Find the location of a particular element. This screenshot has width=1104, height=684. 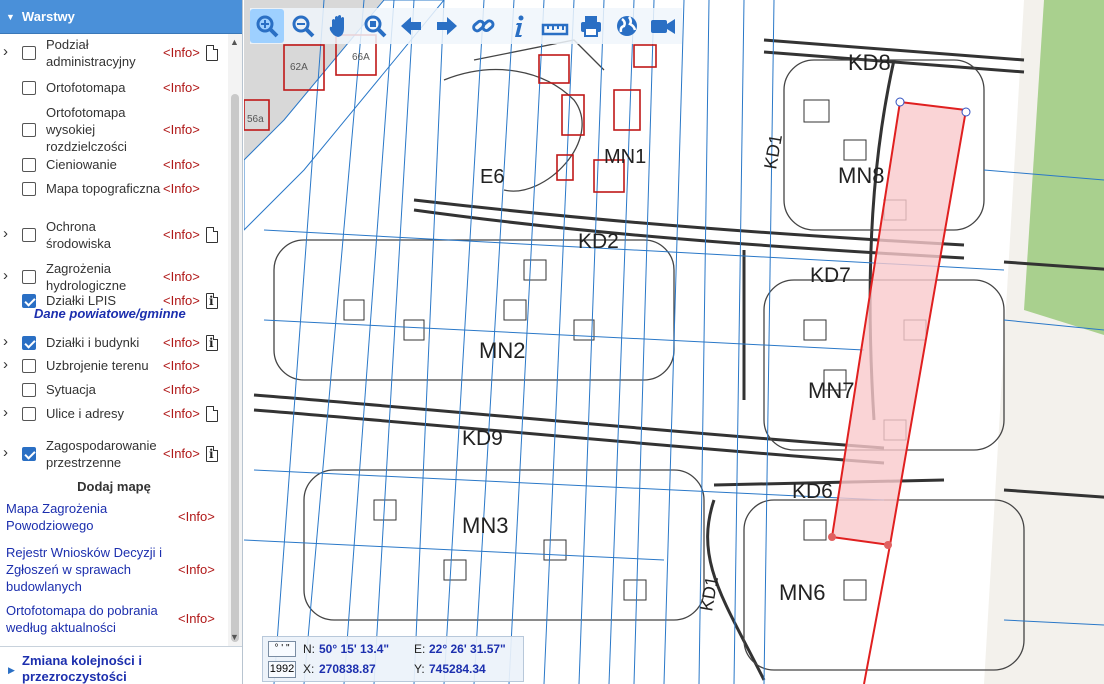

layer-label: Ulice i adresy is located at coordinates (85, 413).